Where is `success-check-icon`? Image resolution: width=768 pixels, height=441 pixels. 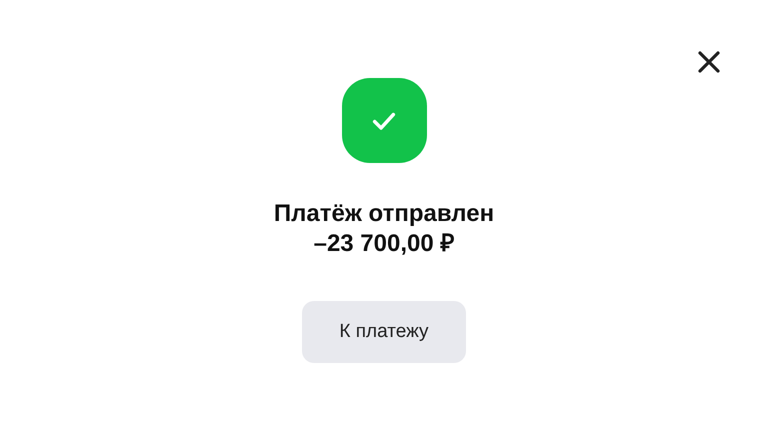
success-check-icon is located at coordinates (384, 120).